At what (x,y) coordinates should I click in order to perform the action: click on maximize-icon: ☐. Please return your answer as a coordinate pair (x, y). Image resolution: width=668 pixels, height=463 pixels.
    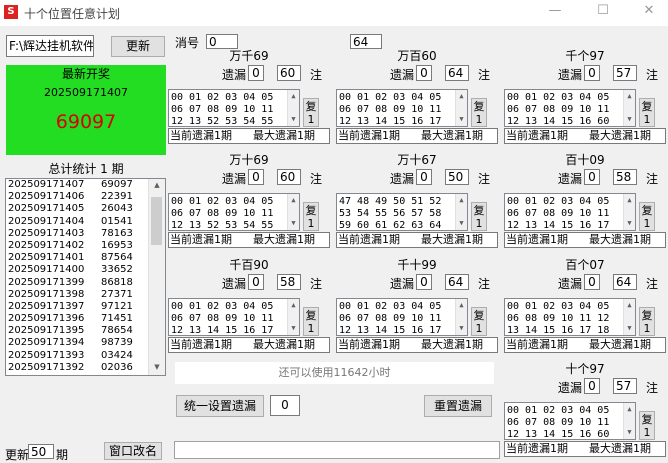
    Looking at the image, I should click on (603, 11).